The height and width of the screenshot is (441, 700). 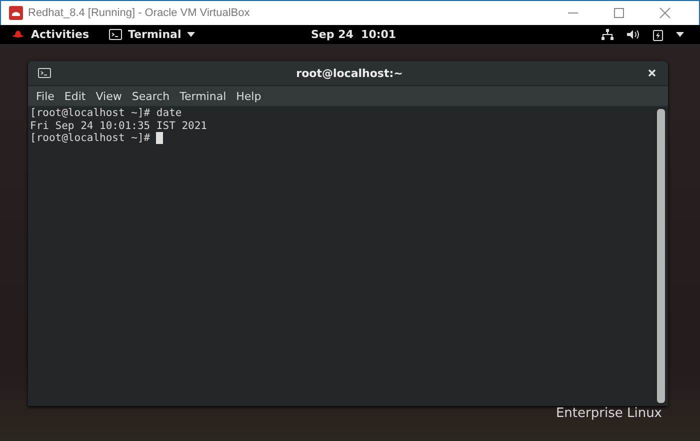 What do you see at coordinates (75, 96) in the screenshot?
I see `menu-item: Edit` at bounding box center [75, 96].